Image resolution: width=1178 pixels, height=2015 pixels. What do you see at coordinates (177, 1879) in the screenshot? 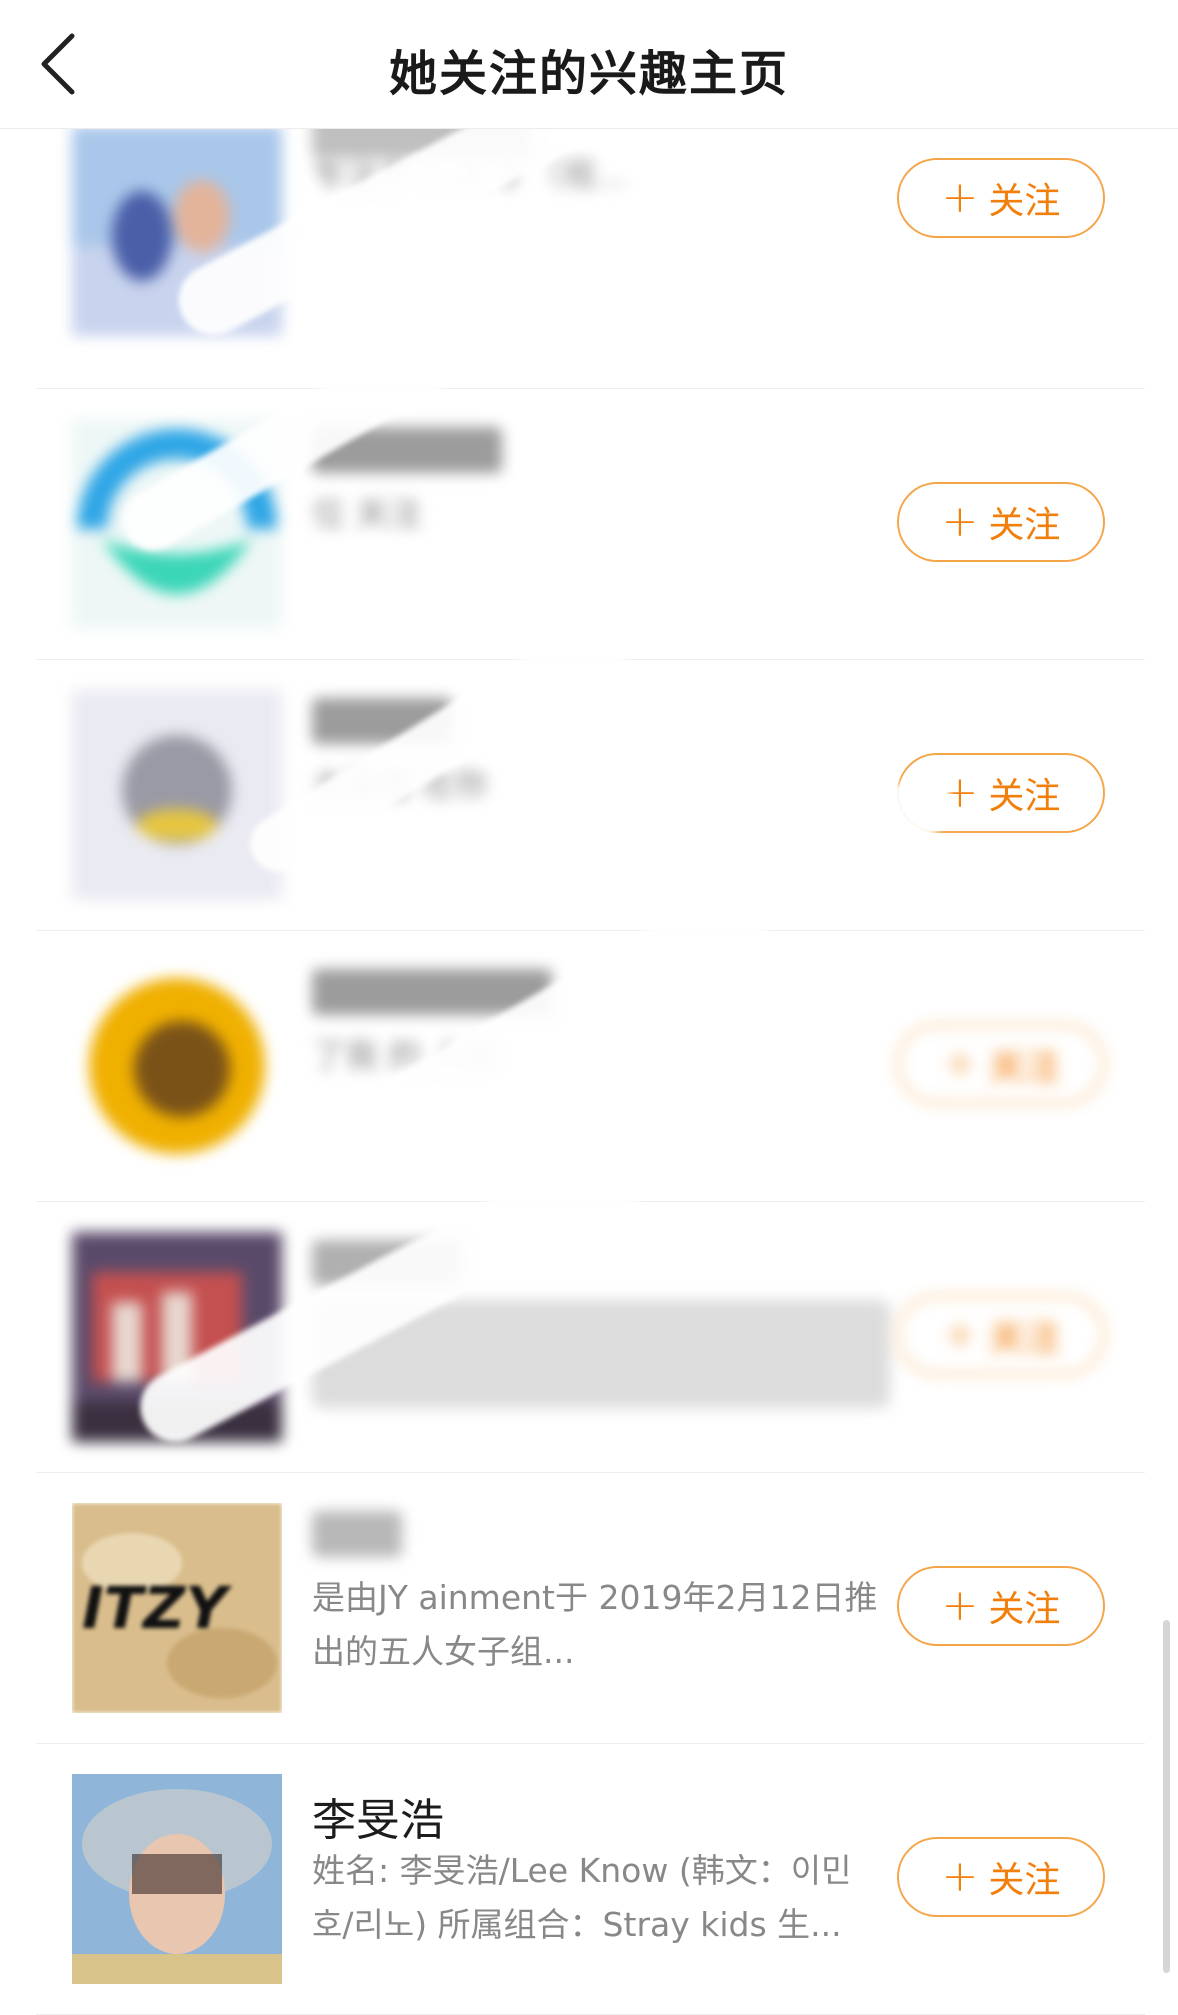
I see `portrait-thumbnail` at bounding box center [177, 1879].